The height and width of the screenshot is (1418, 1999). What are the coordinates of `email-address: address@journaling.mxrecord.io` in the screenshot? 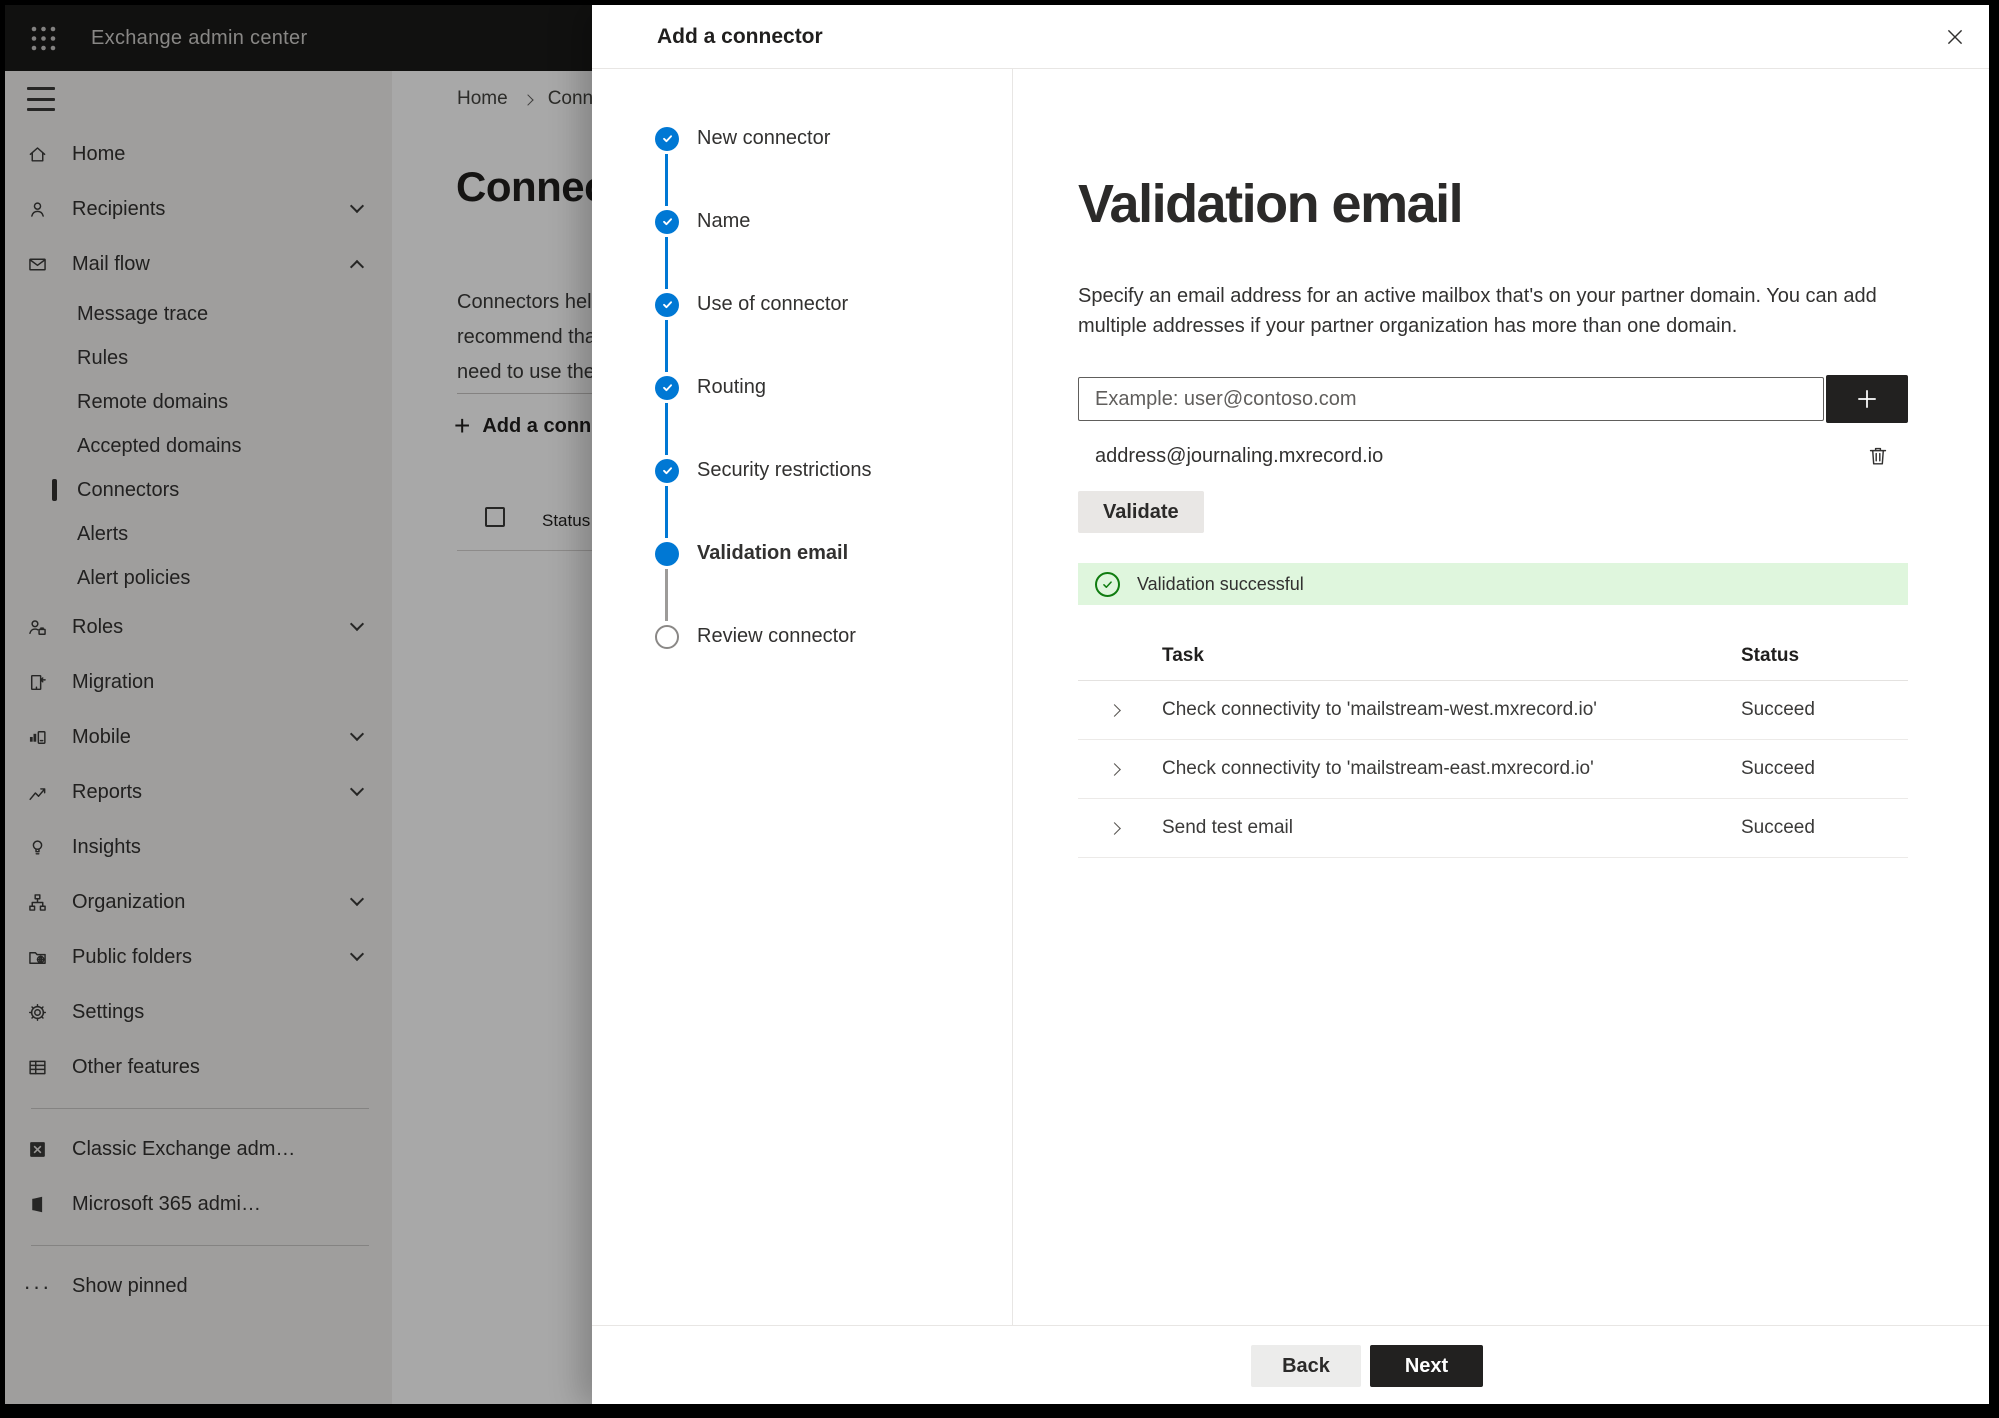 It's located at (1239, 455).